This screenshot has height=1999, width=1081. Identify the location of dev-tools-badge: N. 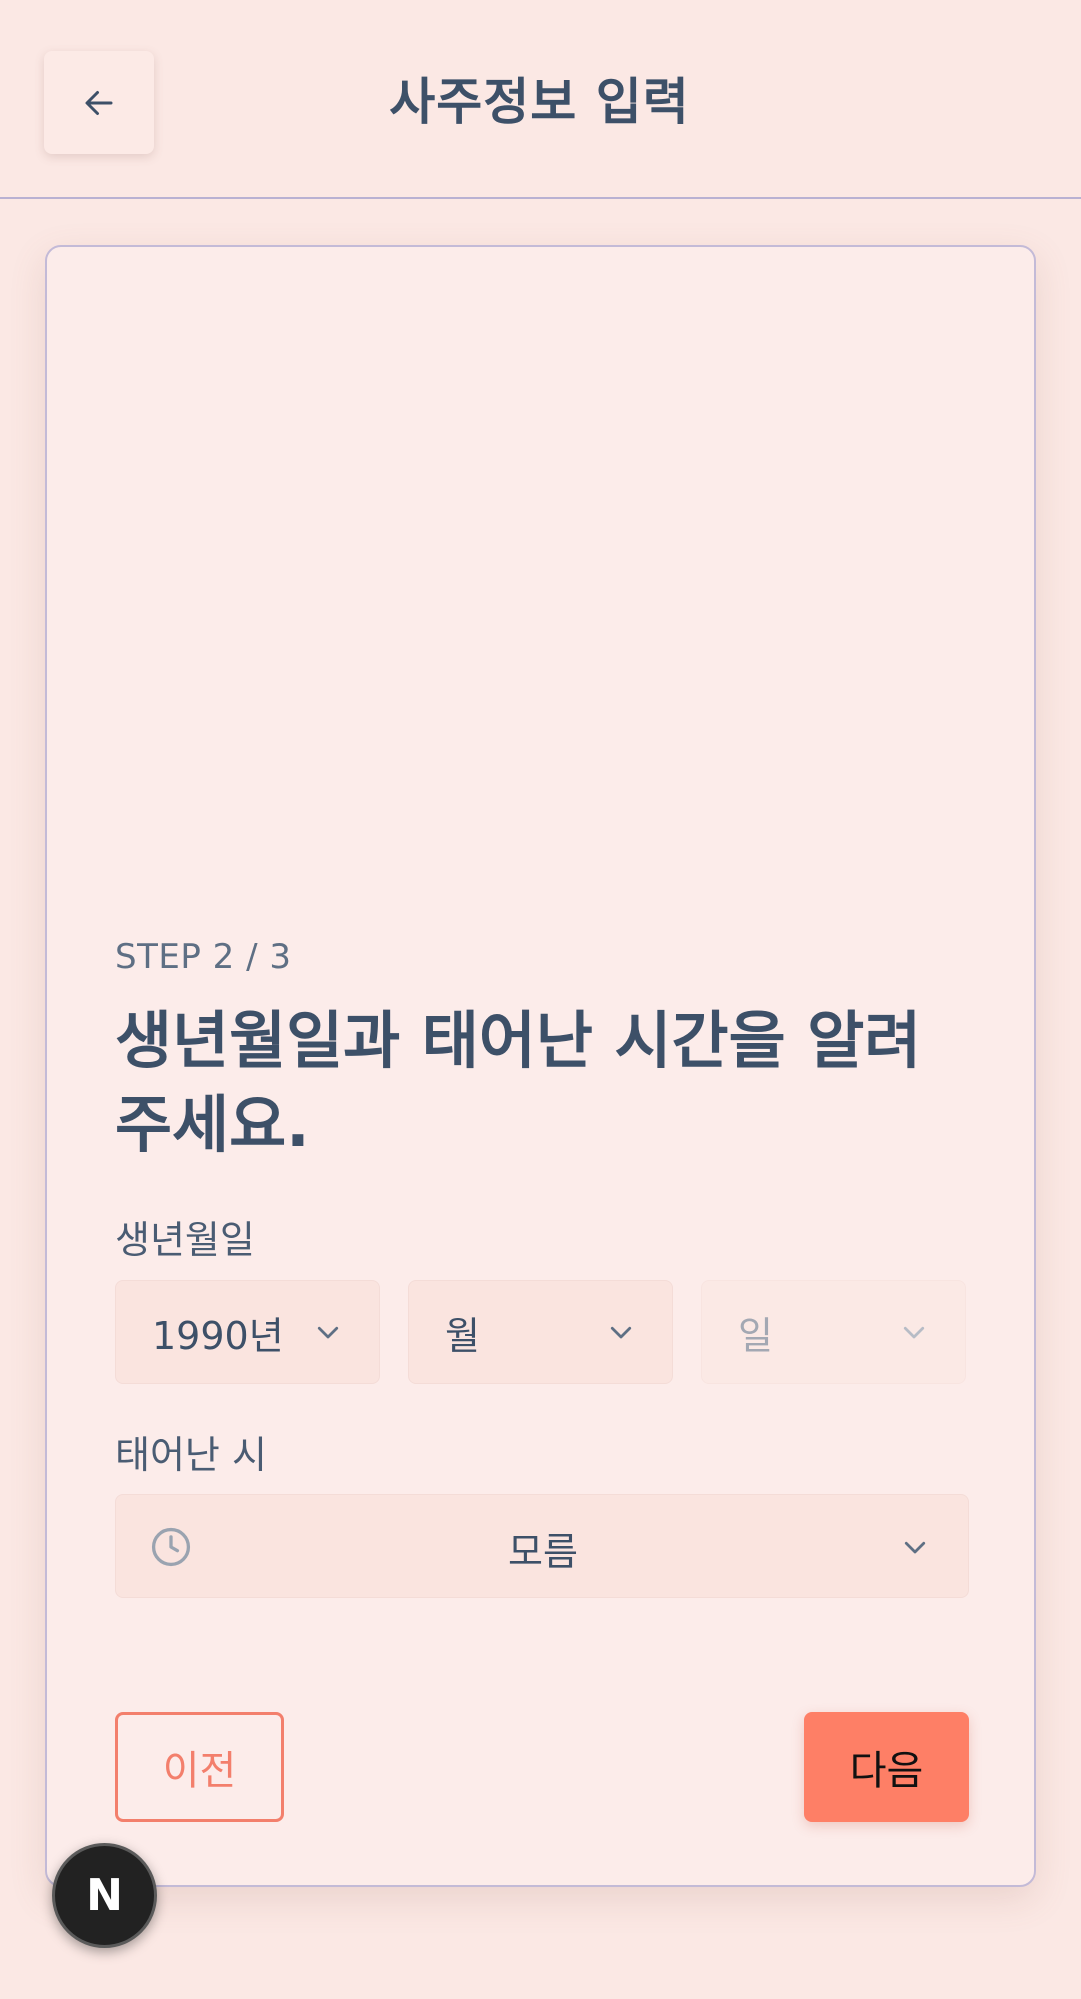
(104, 1895).